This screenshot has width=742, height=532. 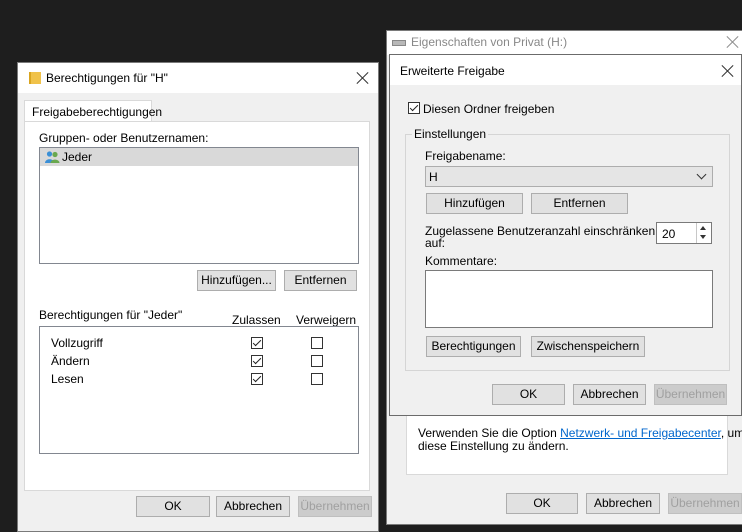 I want to click on window-title: Eigenschaften von Privat (H:), so click(x=489, y=42).